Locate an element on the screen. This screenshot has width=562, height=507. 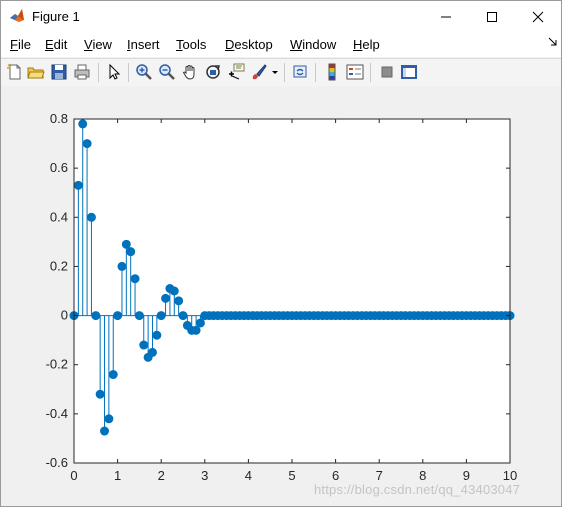
open-file-icon is located at coordinates (36, 72).